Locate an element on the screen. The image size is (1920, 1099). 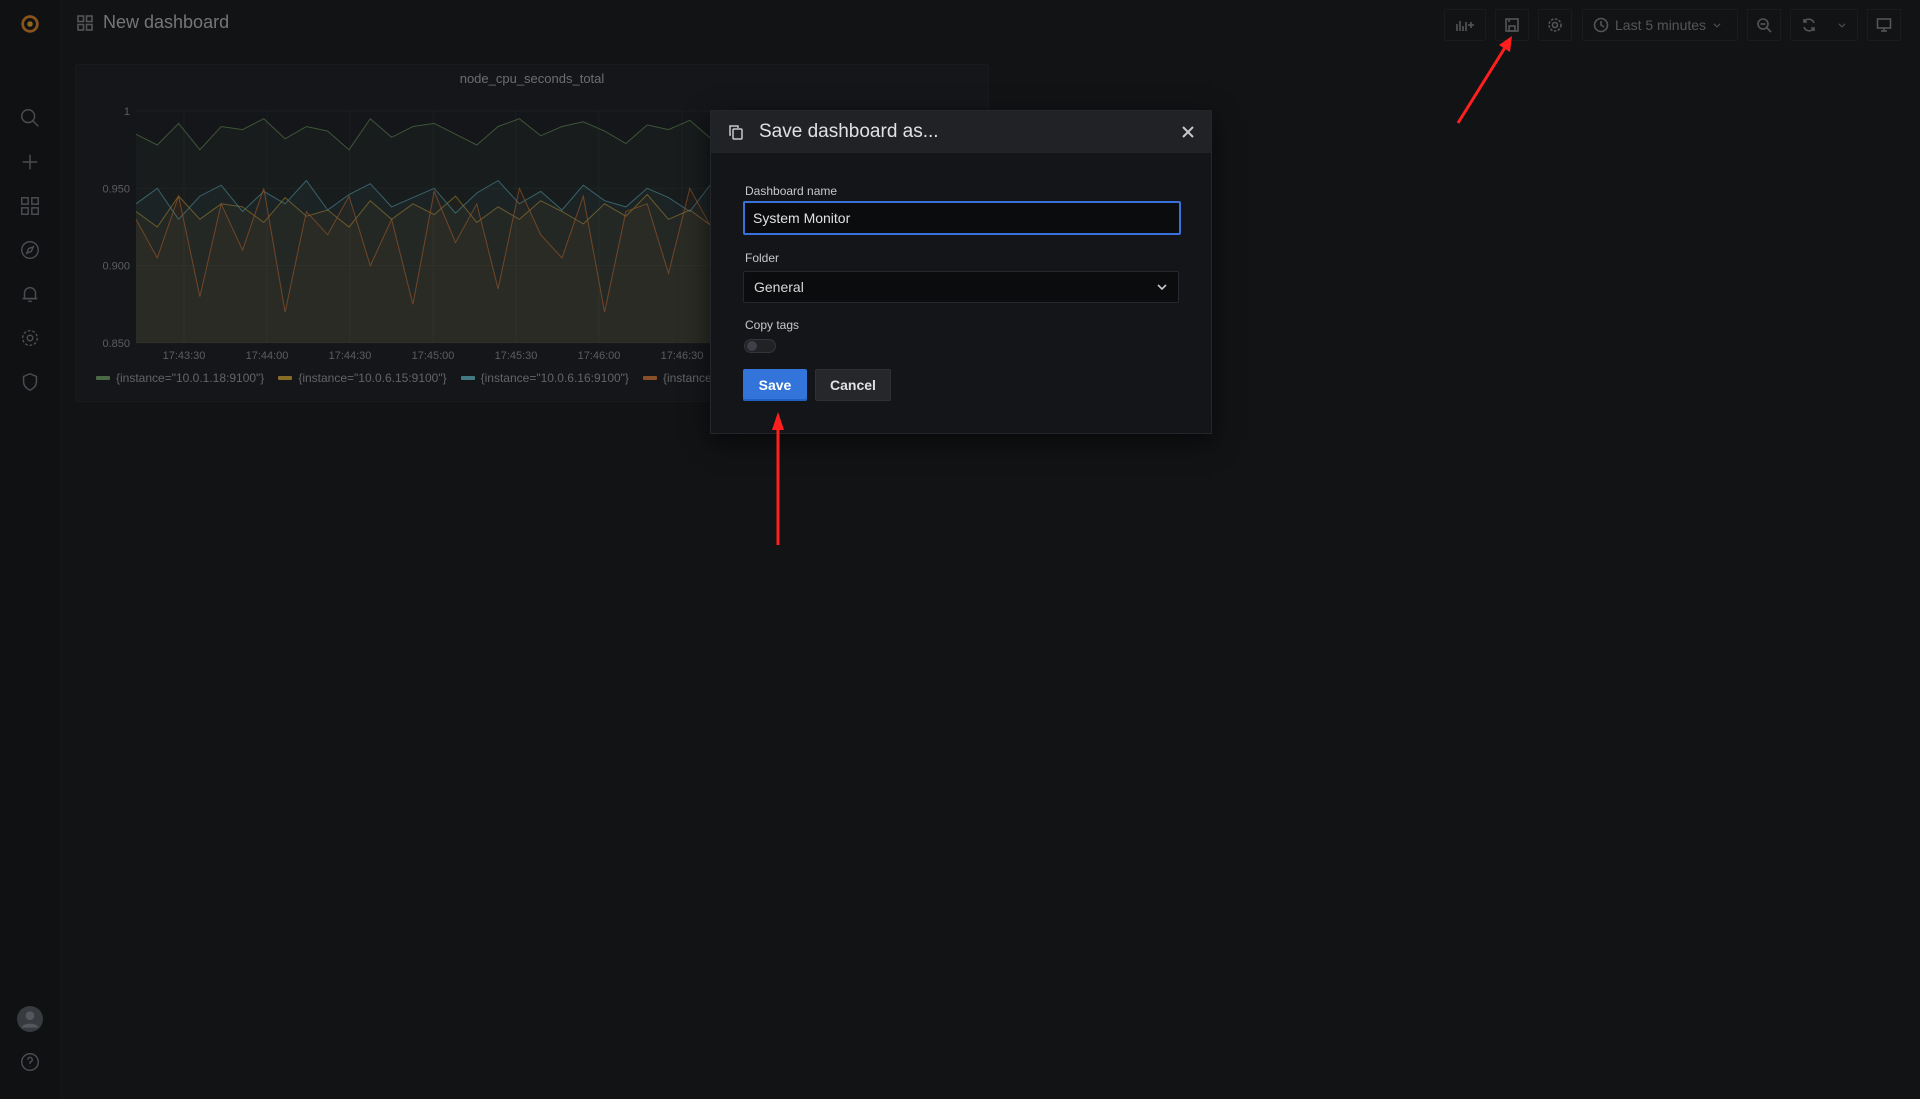
cancel-button: Cancel is located at coordinates (853, 385).